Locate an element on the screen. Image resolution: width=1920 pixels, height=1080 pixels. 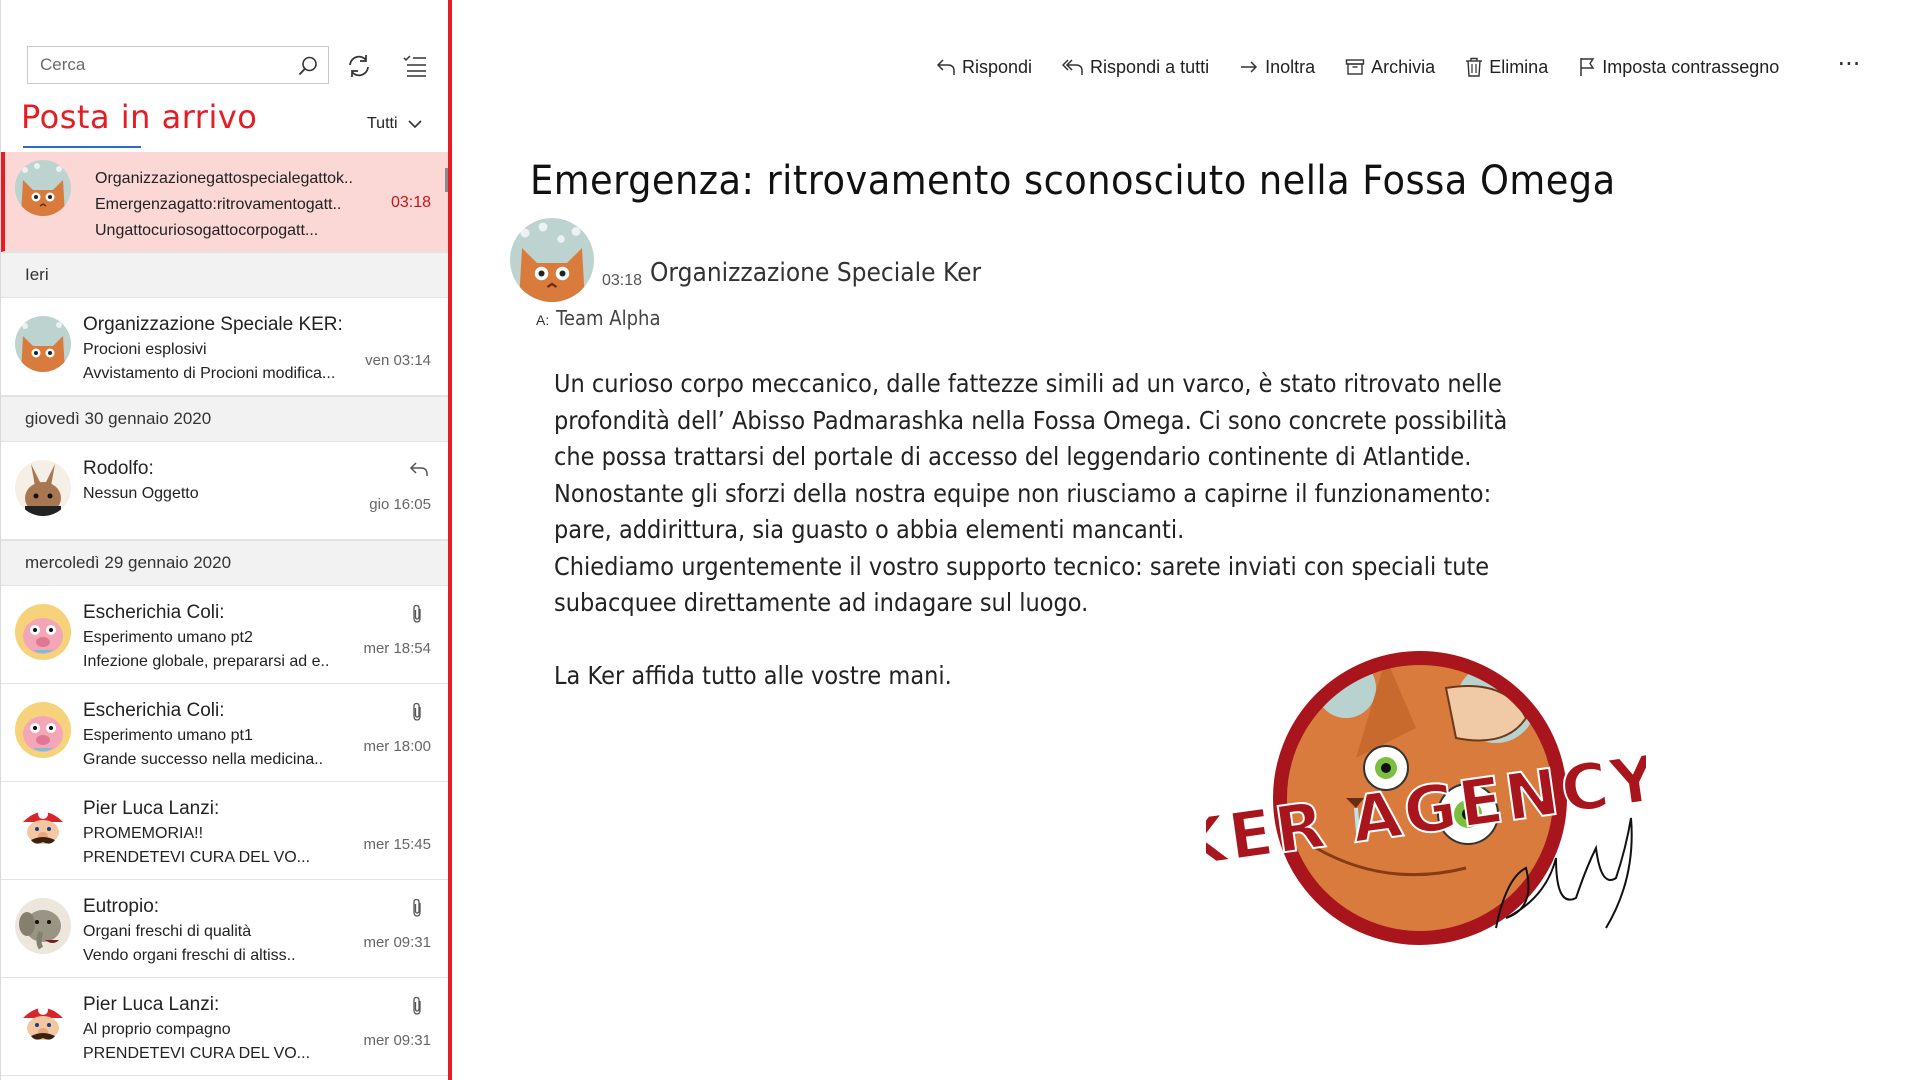
archive-button: Archivia is located at coordinates (1390, 67).